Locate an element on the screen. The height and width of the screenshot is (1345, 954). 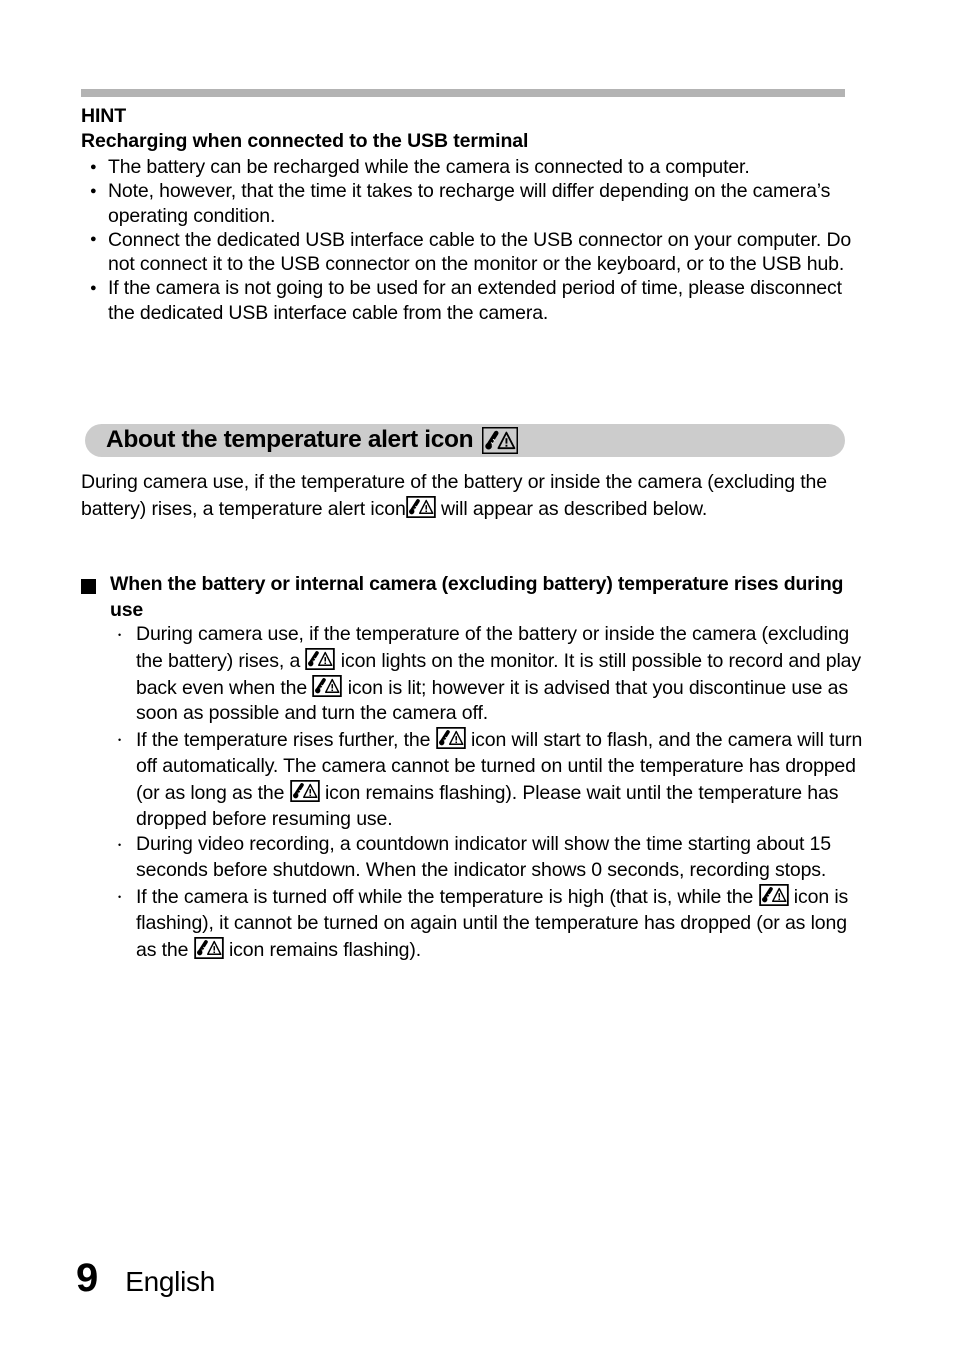
item-text-segment: If the temperature rises further, the is located at coordinates (283, 740).